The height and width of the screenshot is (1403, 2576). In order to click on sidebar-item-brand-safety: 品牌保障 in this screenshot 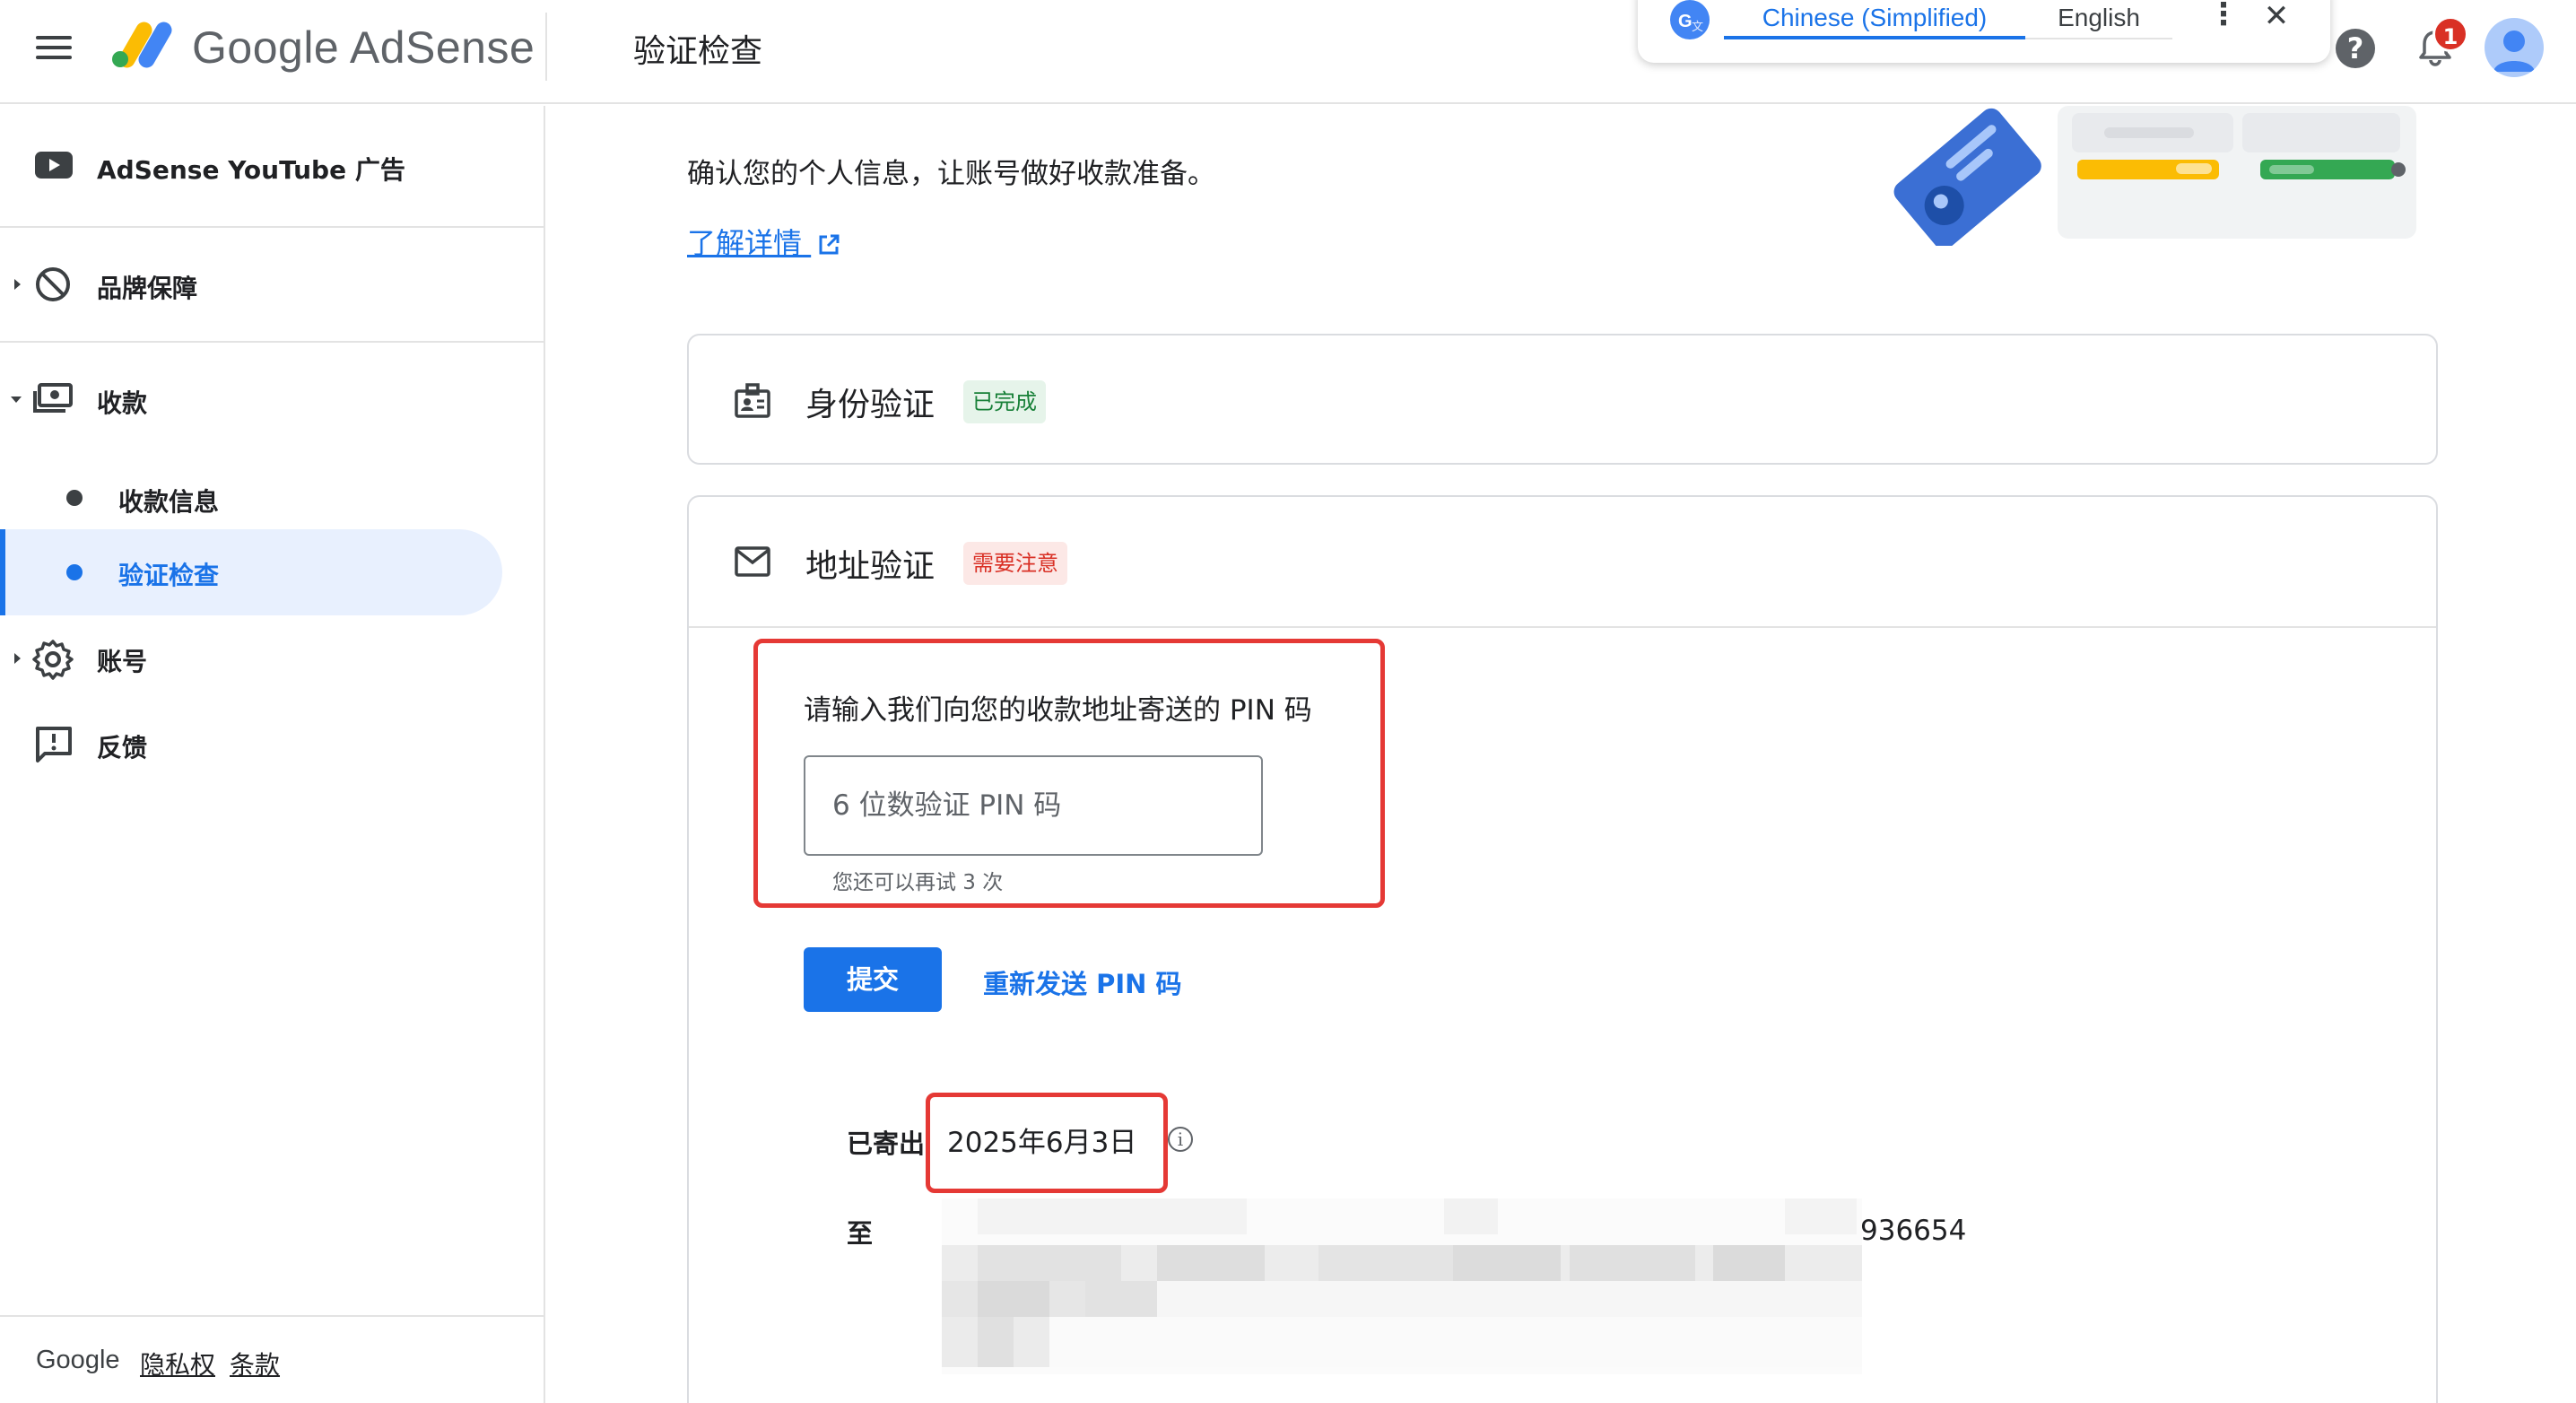, I will do `click(272, 283)`.